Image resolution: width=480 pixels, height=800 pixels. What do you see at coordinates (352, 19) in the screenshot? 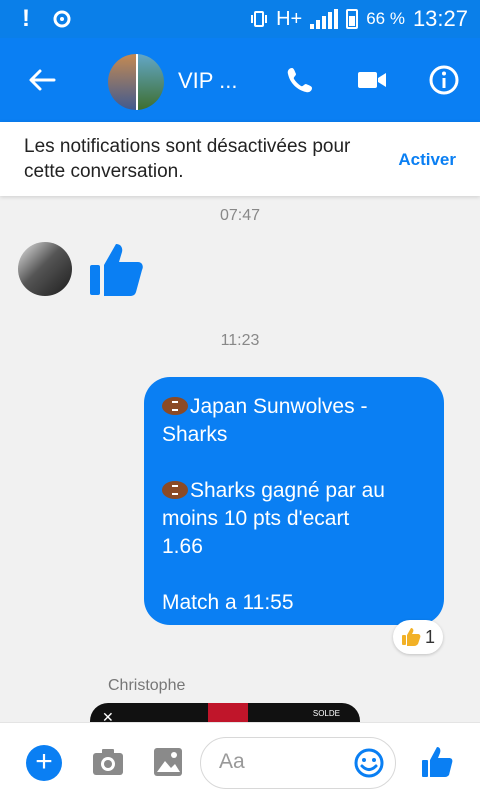
I see `battery-icon` at bounding box center [352, 19].